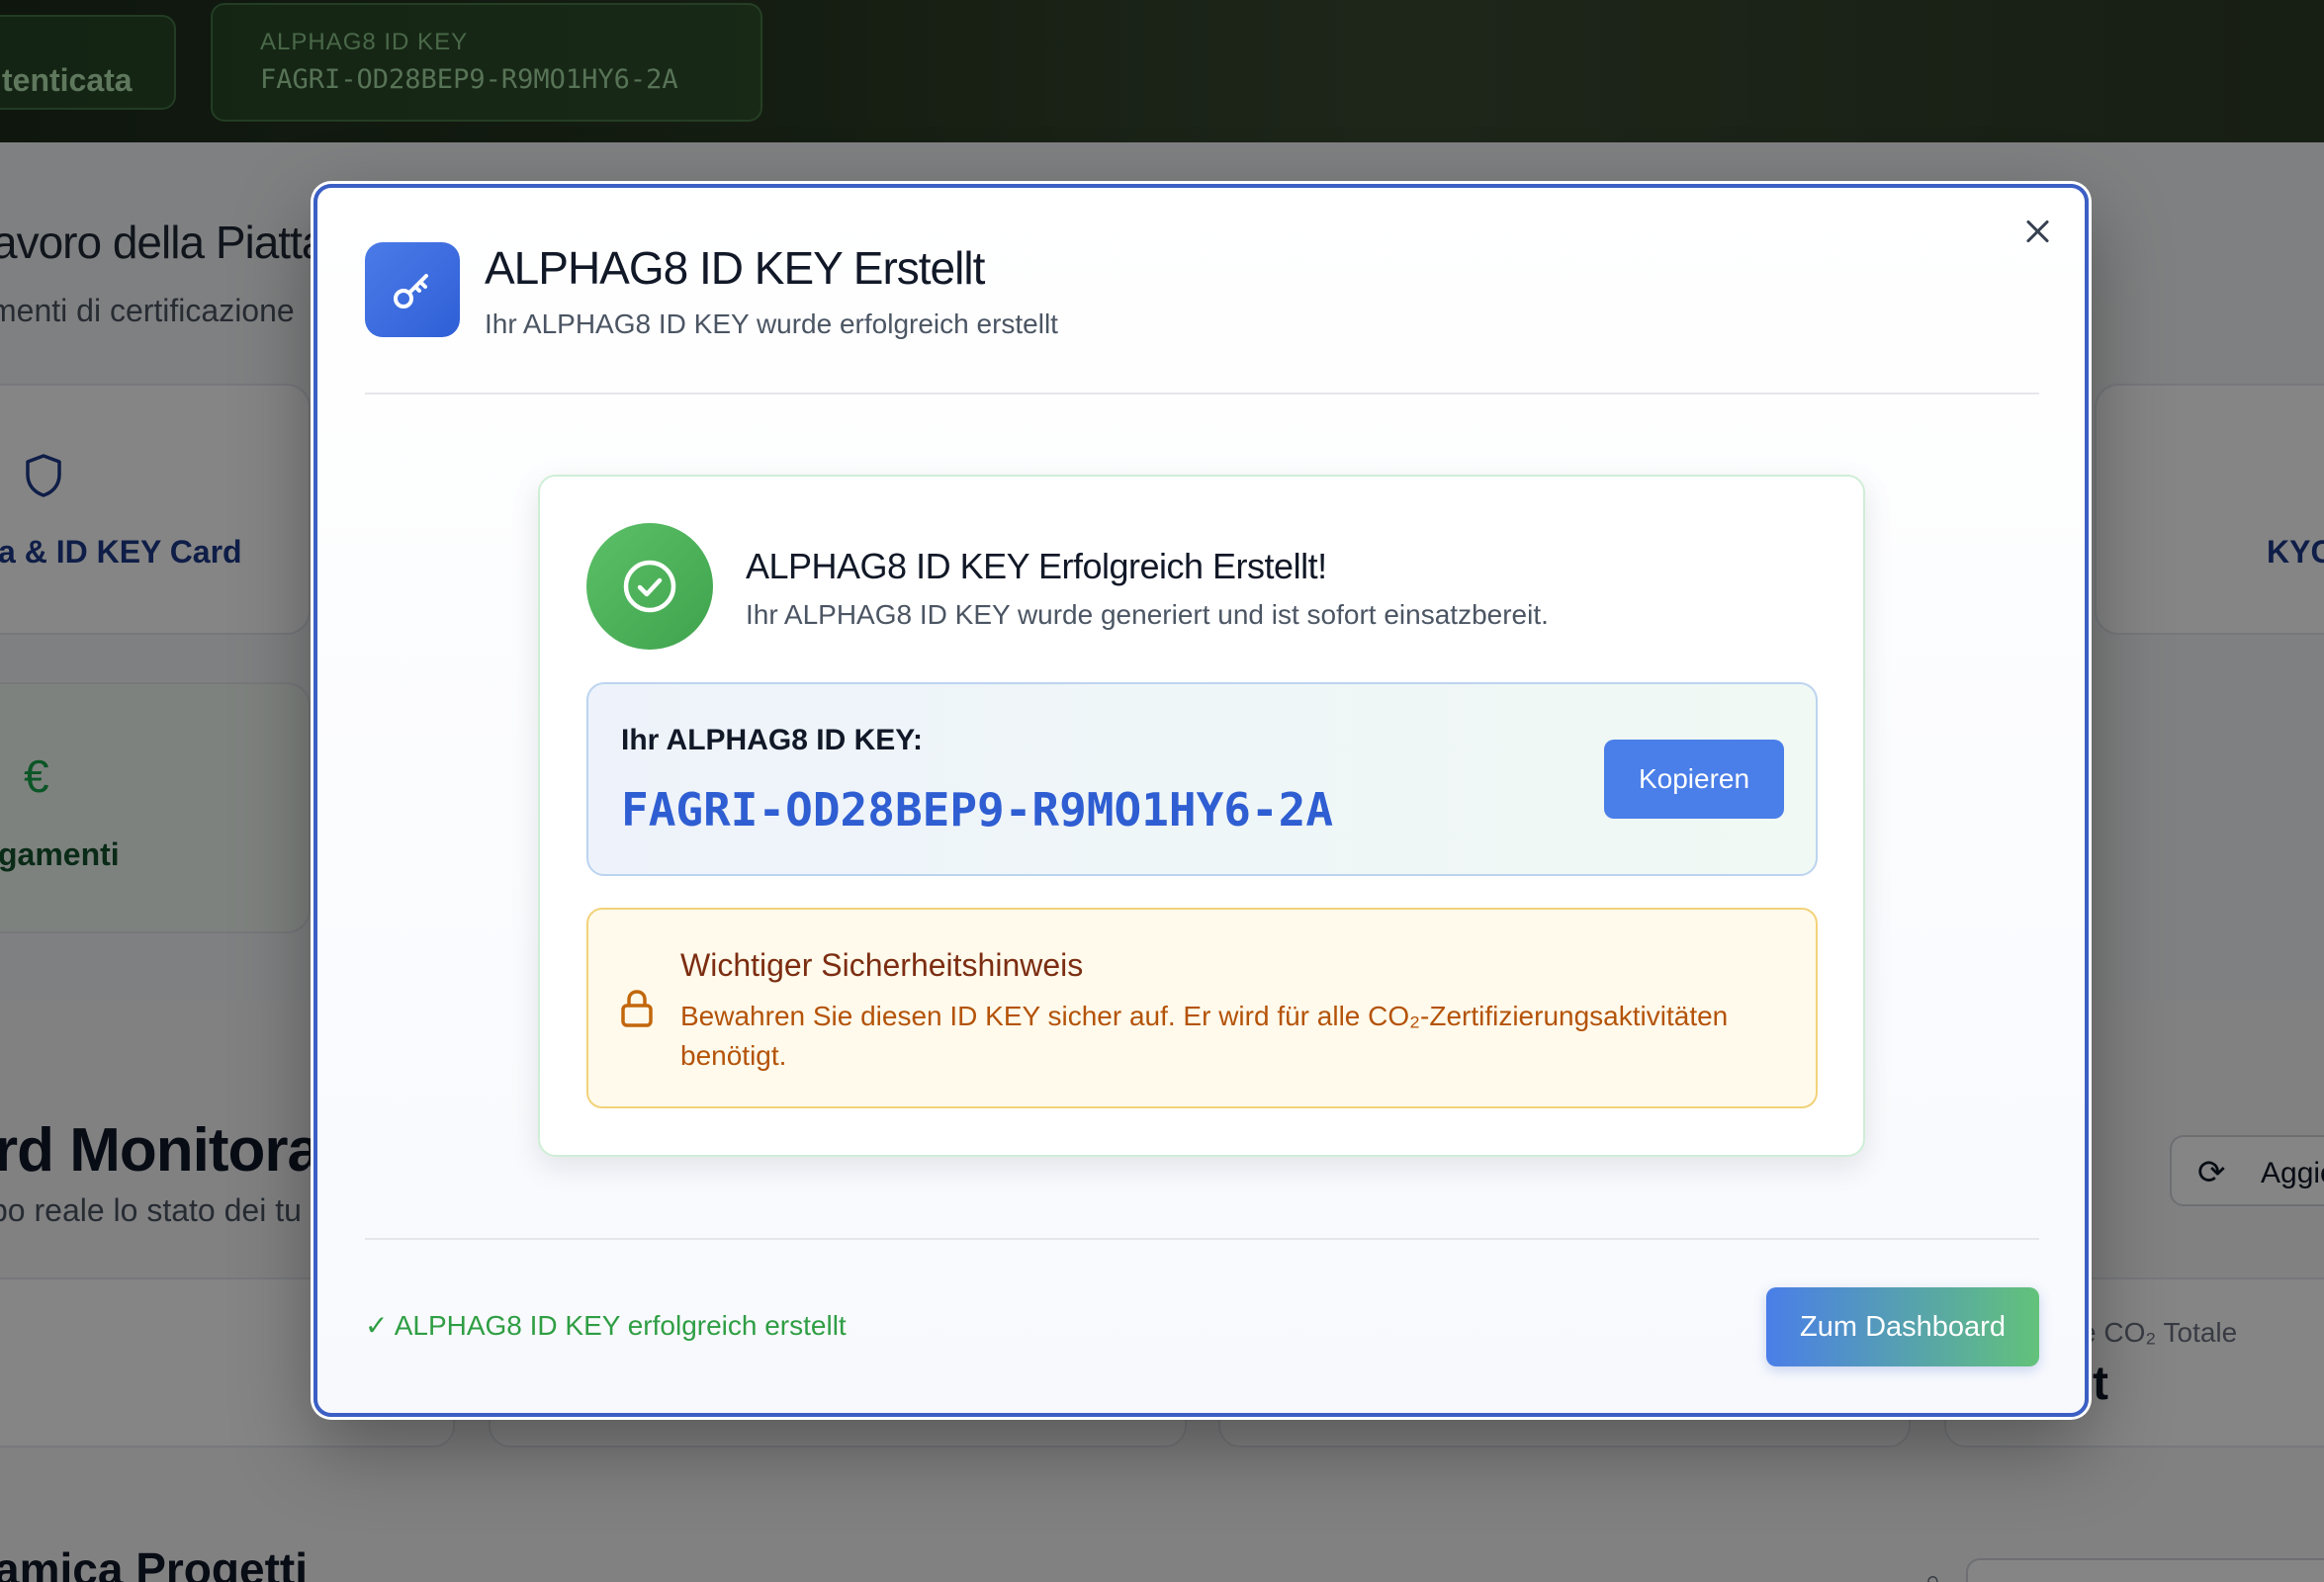 Image resolution: width=2324 pixels, height=1582 pixels. What do you see at coordinates (1037, 566) in the screenshot?
I see `success-title: ALPHAG8 ID KEY Erfolgreich Erstellt!` at bounding box center [1037, 566].